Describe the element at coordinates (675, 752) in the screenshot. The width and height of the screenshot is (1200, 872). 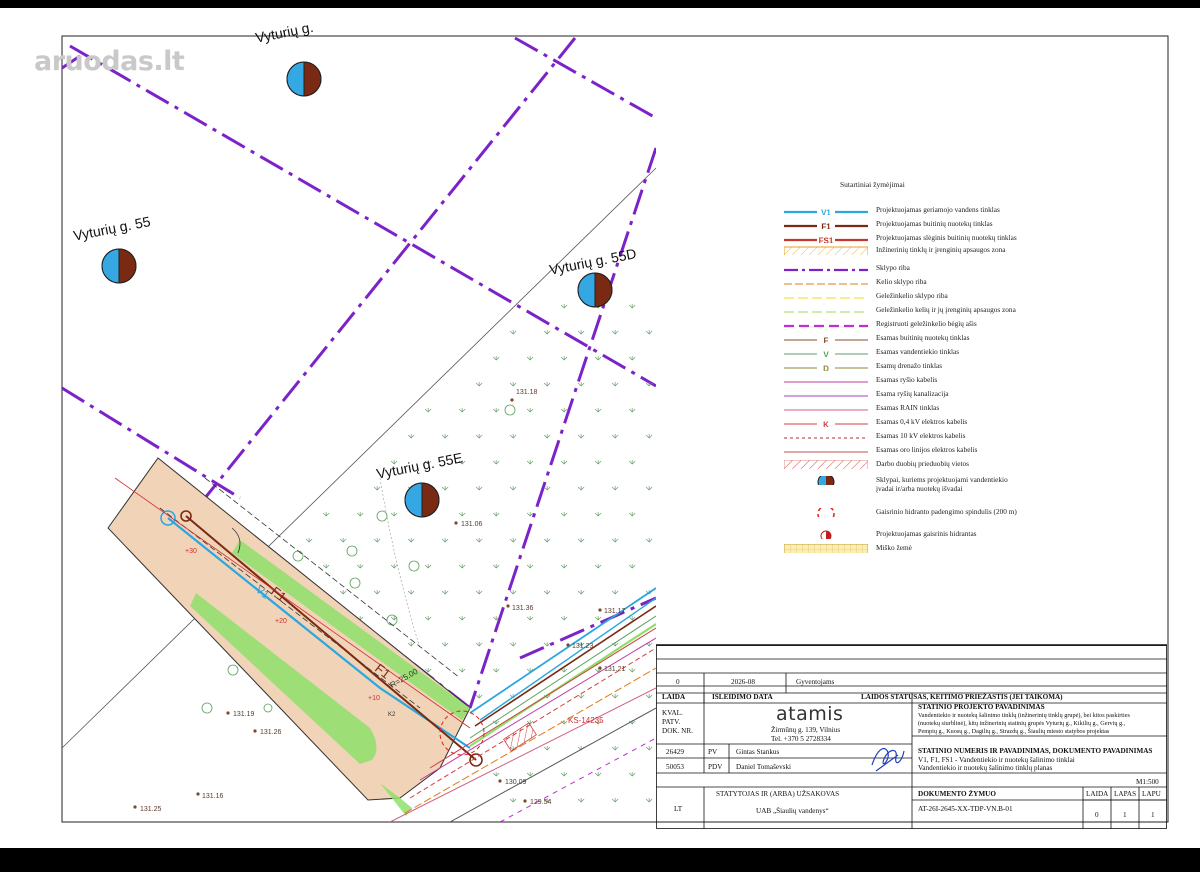
I see `person1-number: 26429` at that location.